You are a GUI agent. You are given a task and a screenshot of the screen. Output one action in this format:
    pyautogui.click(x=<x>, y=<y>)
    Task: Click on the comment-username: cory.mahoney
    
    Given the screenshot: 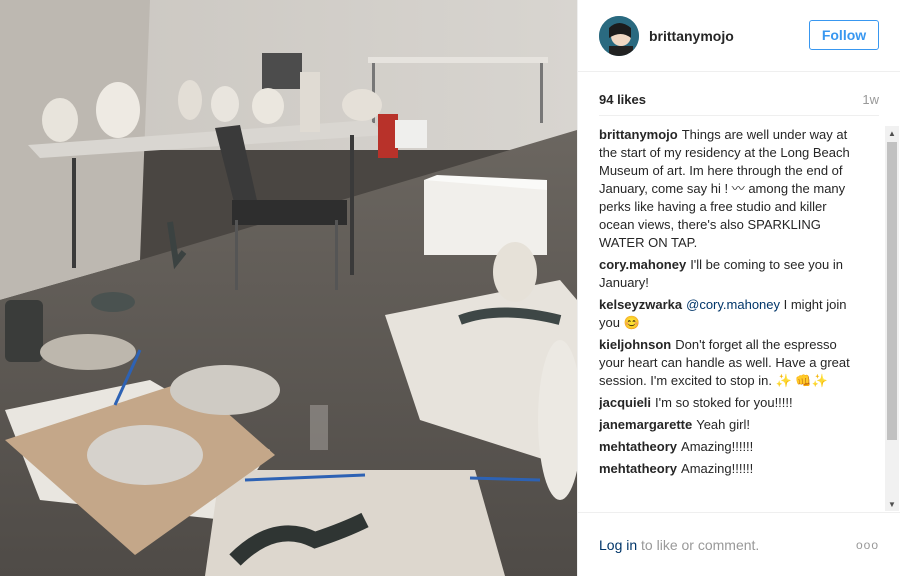 What is the action you would take?
    pyautogui.click(x=642, y=264)
    